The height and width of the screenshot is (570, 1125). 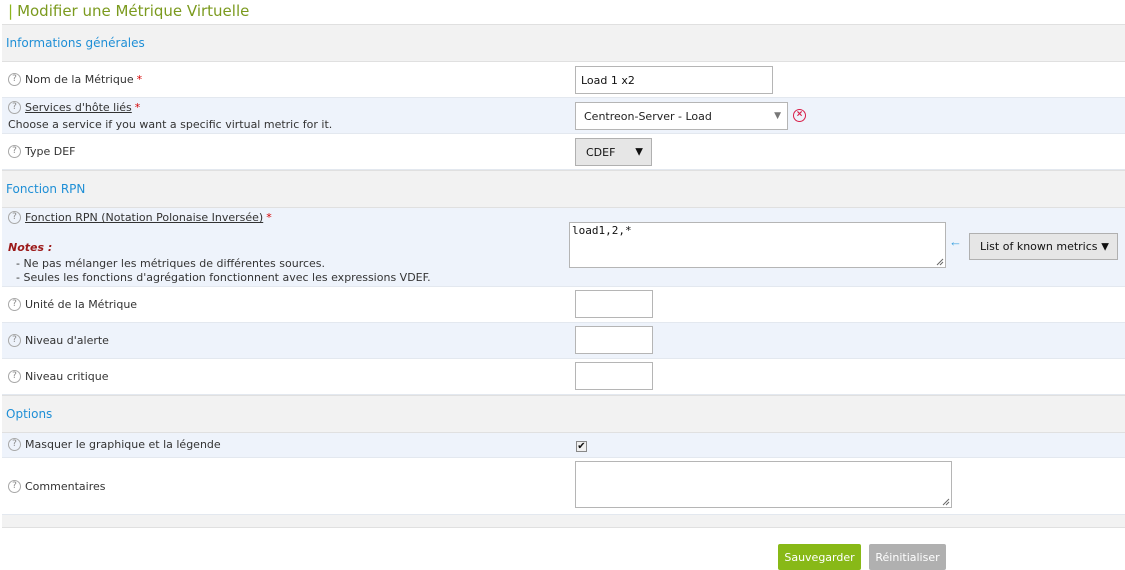 I want to click on comments-textarea, so click(x=763, y=484).